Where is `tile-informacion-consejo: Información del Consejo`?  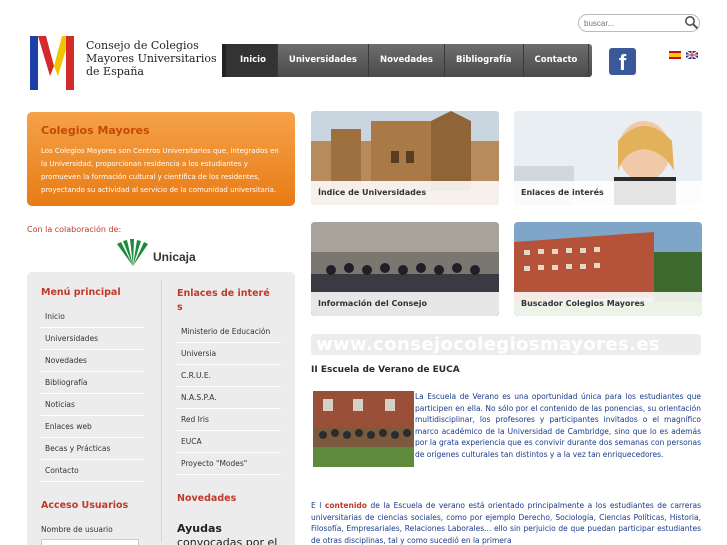
tile-informacion-consejo: Información del Consejo is located at coordinates (405, 269).